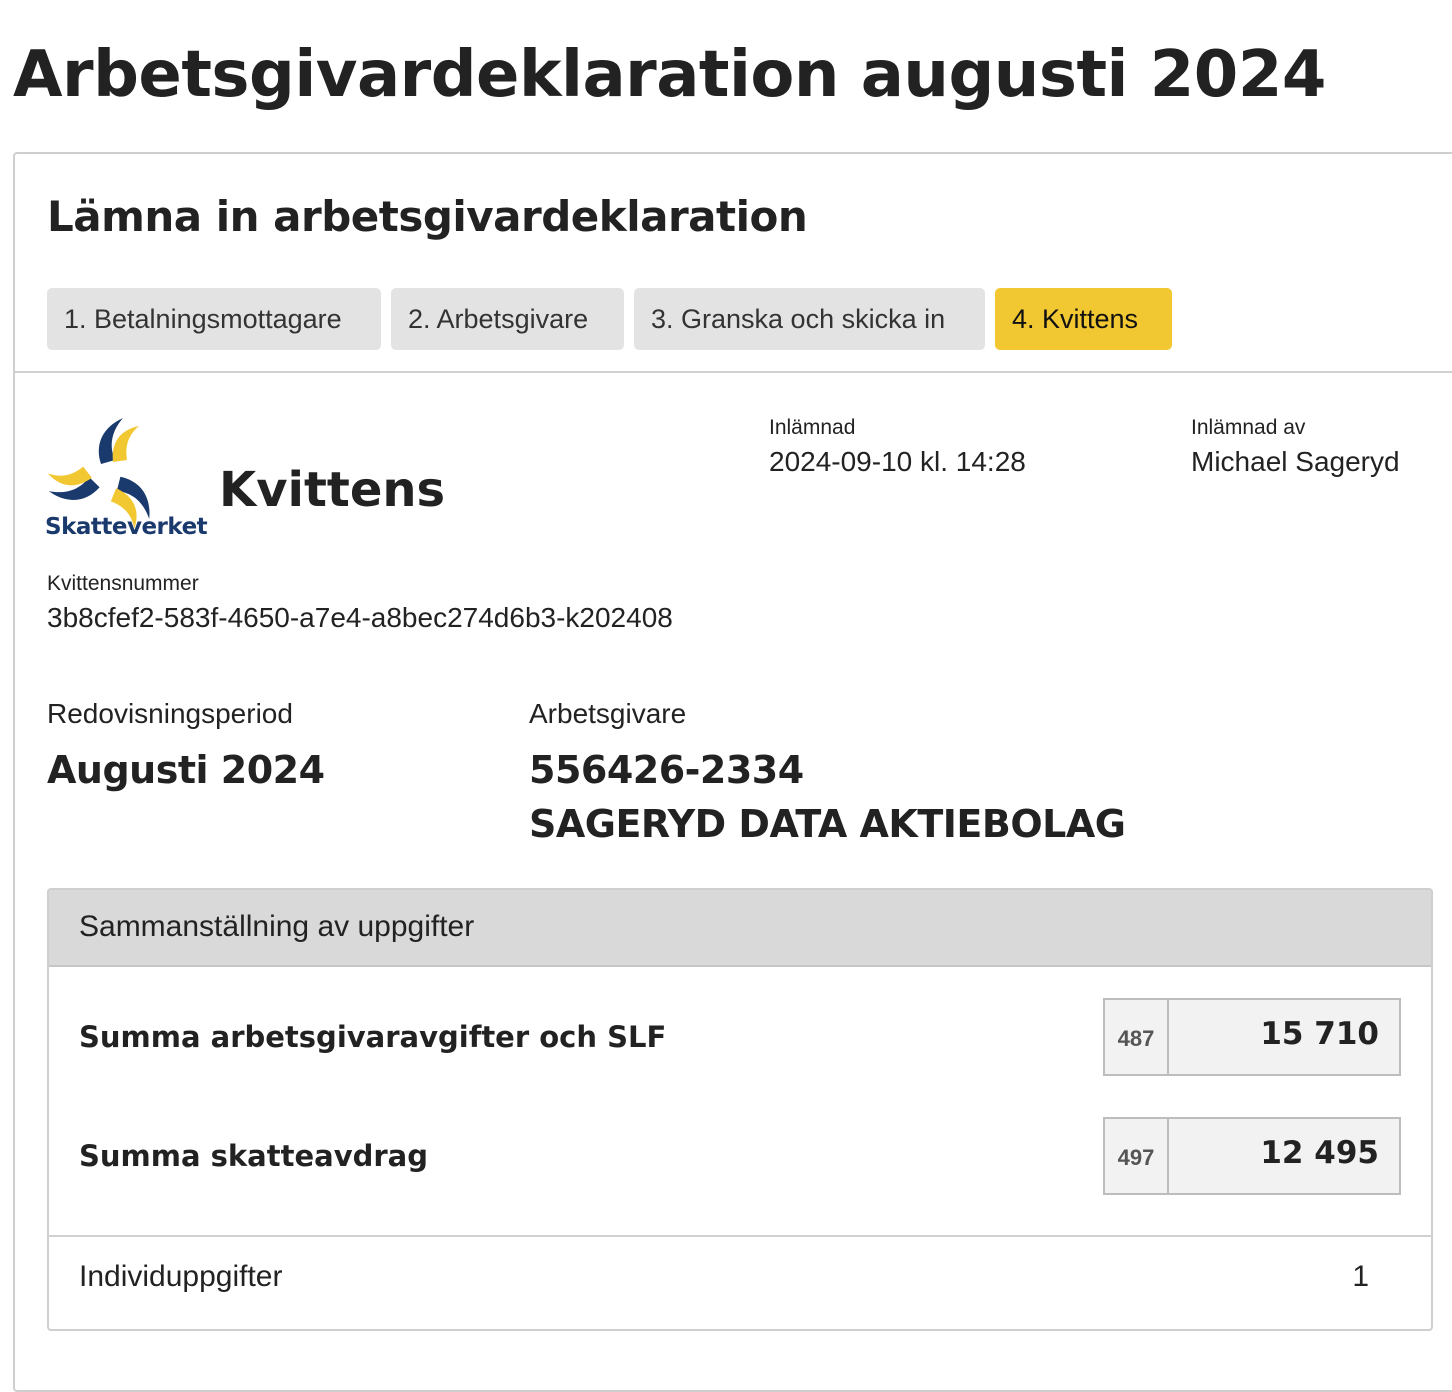 The image size is (1452, 1392). Describe the element at coordinates (897, 461) in the screenshot. I see `submitted-value: 2024-09-10 kl. 14:28` at that location.